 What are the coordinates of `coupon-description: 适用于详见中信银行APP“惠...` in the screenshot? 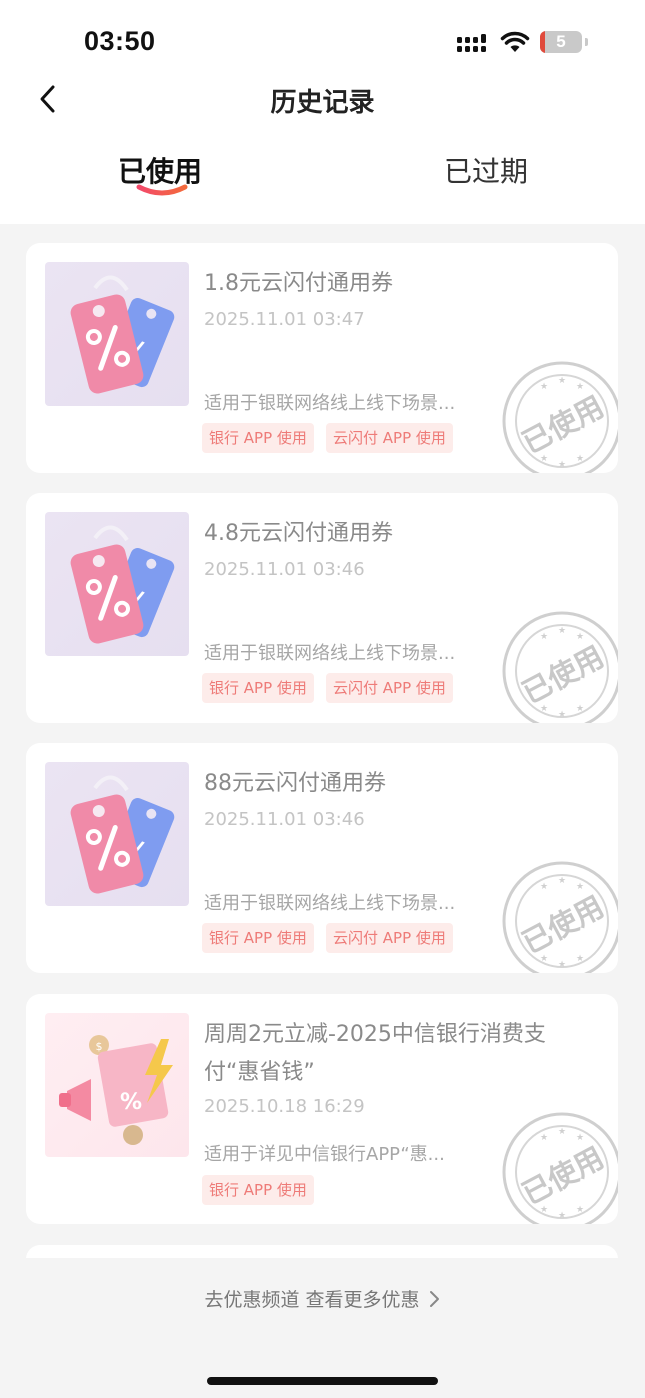 It's located at (324, 1154).